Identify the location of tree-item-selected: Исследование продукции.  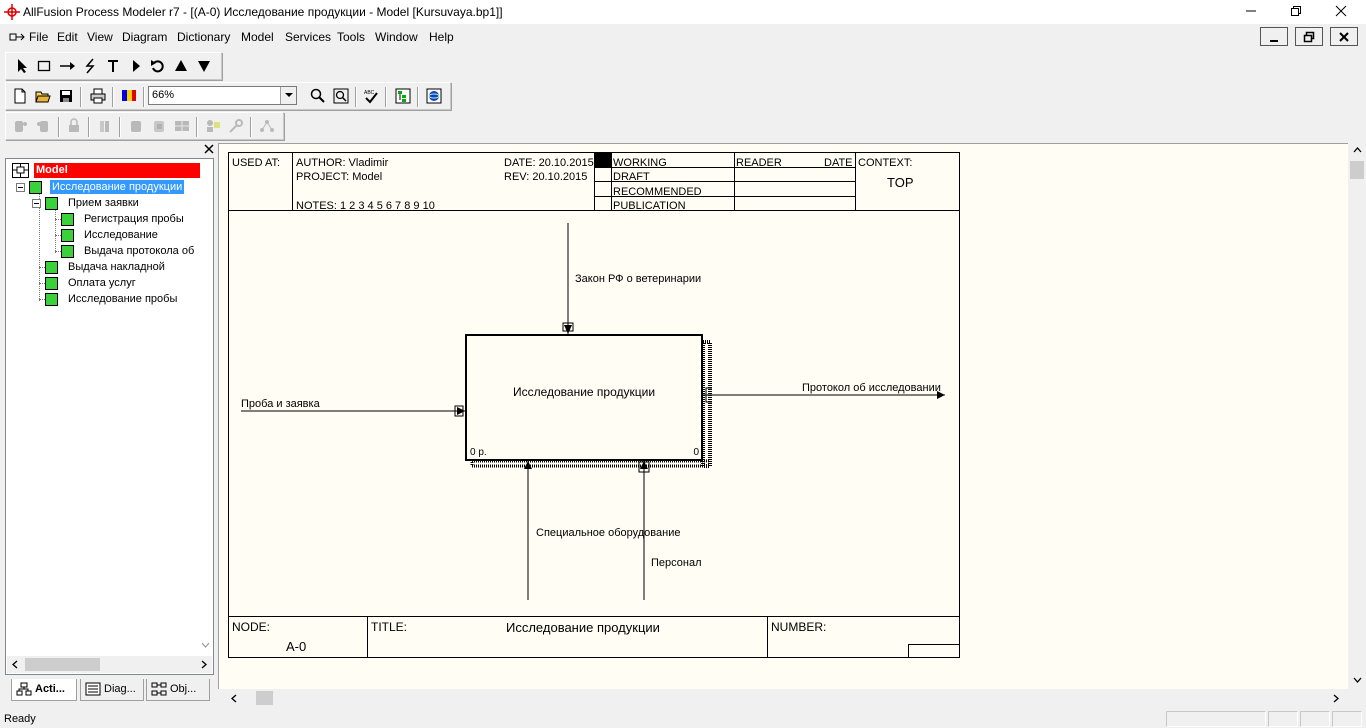
(106, 187).